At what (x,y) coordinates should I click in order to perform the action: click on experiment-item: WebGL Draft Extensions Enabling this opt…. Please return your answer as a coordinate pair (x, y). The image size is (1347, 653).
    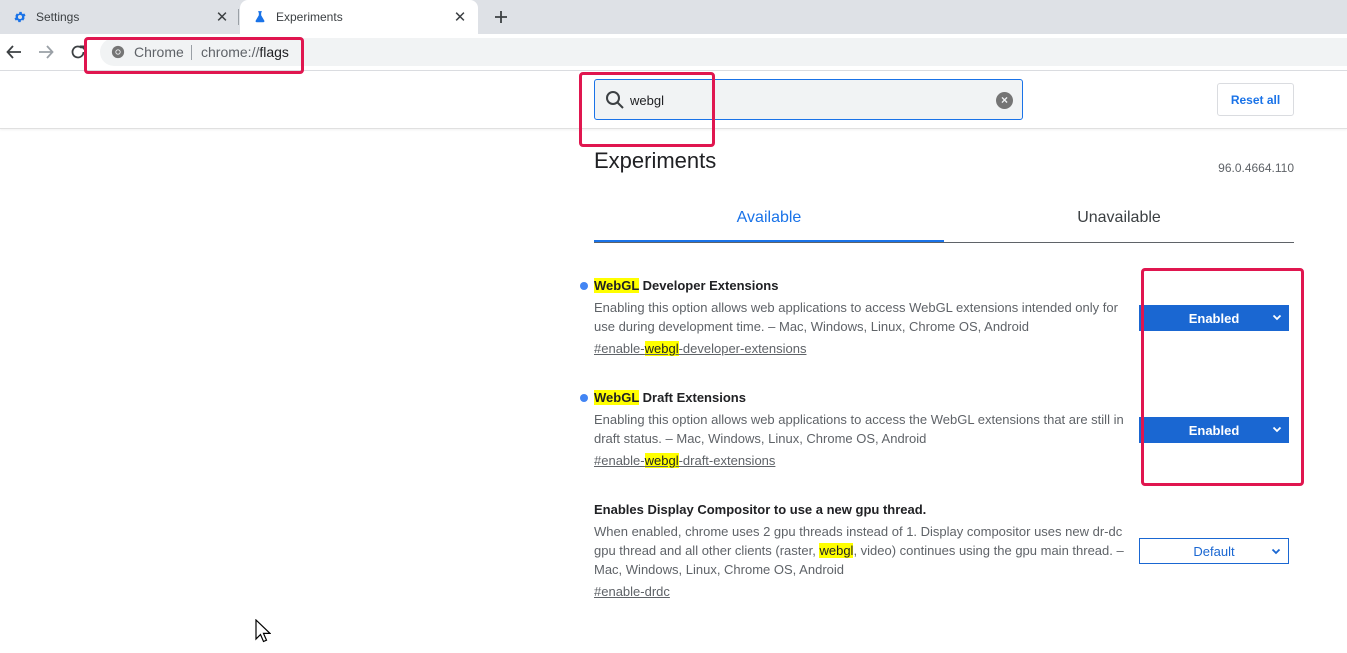
    Looking at the image, I should click on (857, 429).